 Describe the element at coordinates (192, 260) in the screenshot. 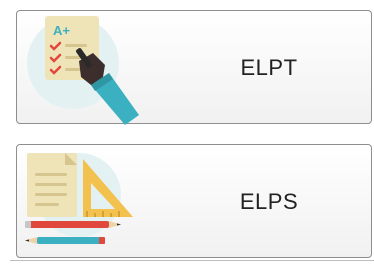

I see `divider` at that location.